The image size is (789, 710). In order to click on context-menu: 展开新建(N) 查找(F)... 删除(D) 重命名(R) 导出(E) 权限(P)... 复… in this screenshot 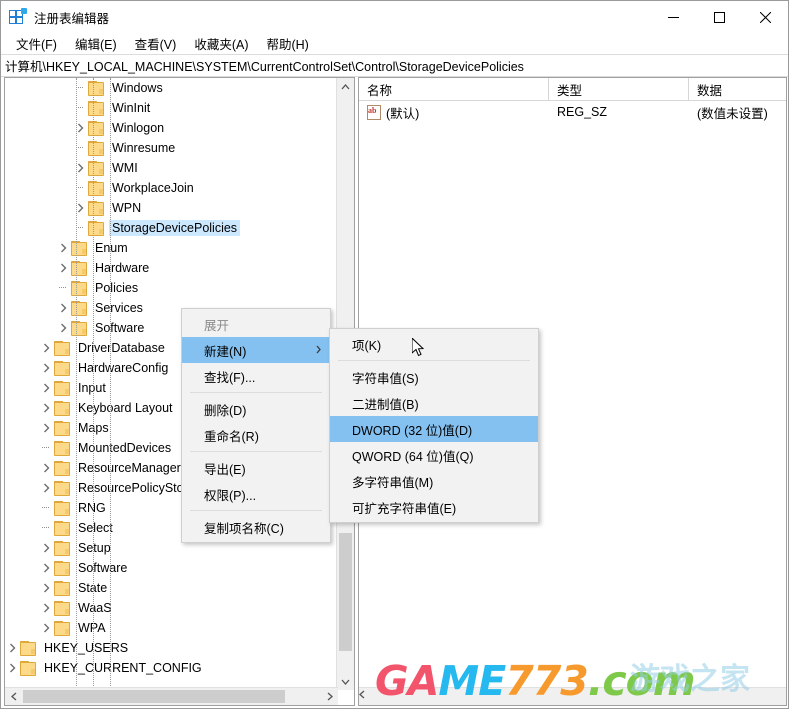, I will do `click(256, 425)`.